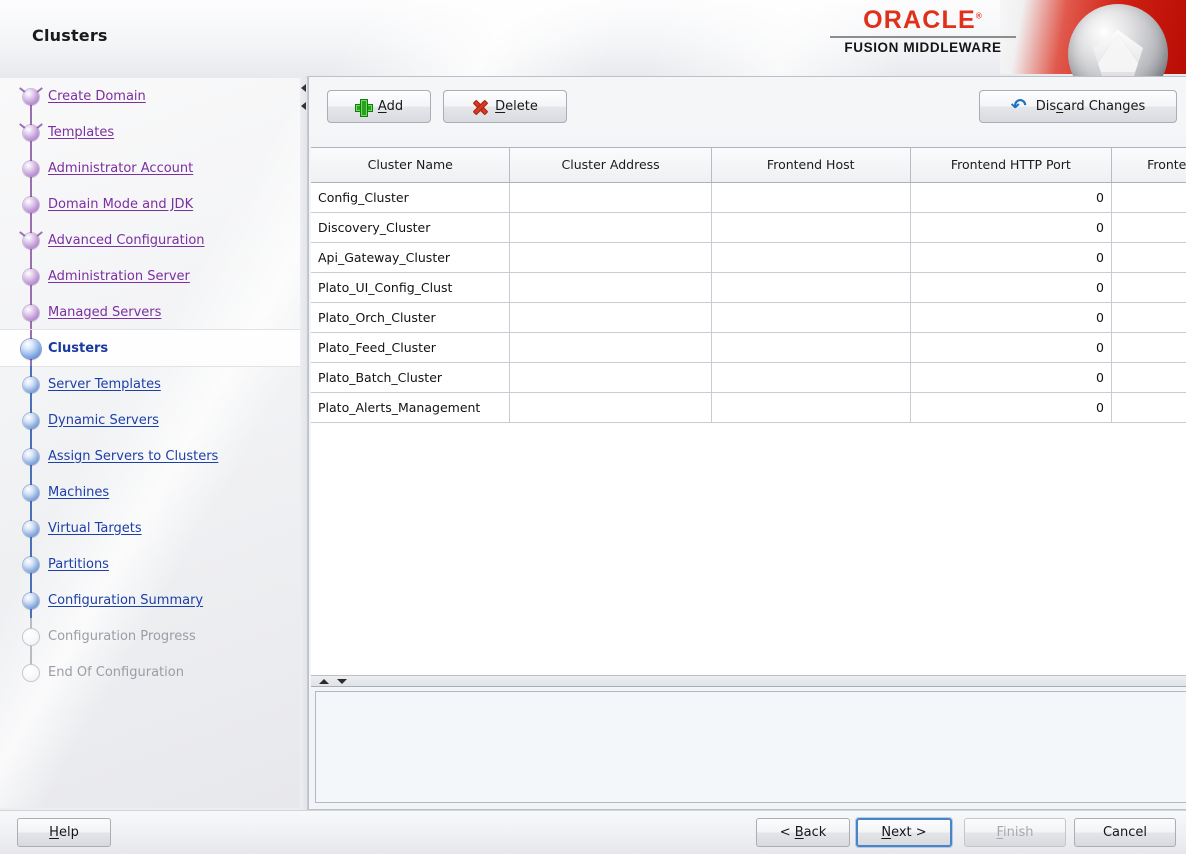  What do you see at coordinates (411, 347) in the screenshot?
I see `cell-cluster-name: Plato_Feed_Cluster` at bounding box center [411, 347].